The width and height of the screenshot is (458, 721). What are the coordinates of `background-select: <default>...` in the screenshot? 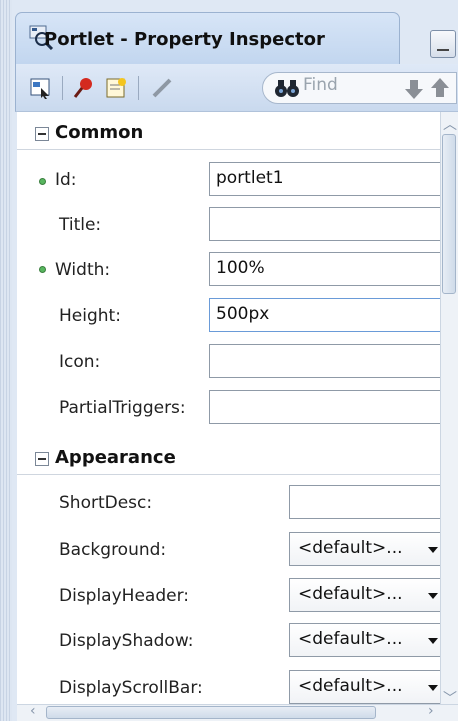 It's located at (366, 549).